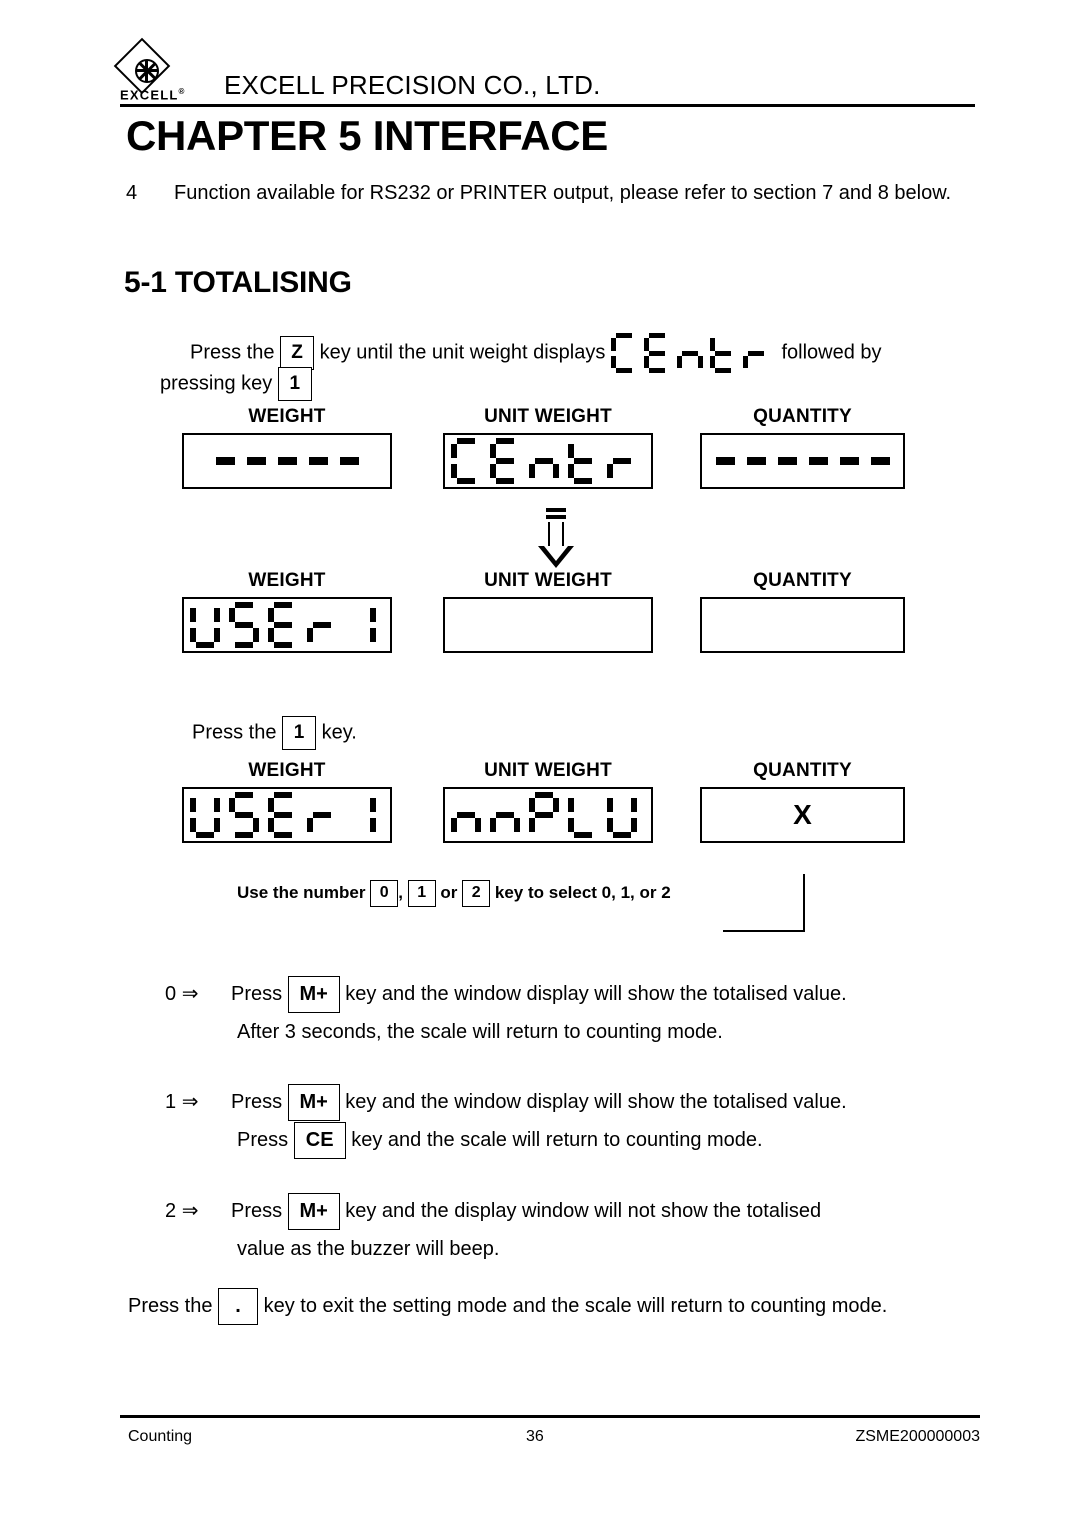  Describe the element at coordinates (802, 416) in the screenshot. I see `display-label: QUANTITY` at that location.